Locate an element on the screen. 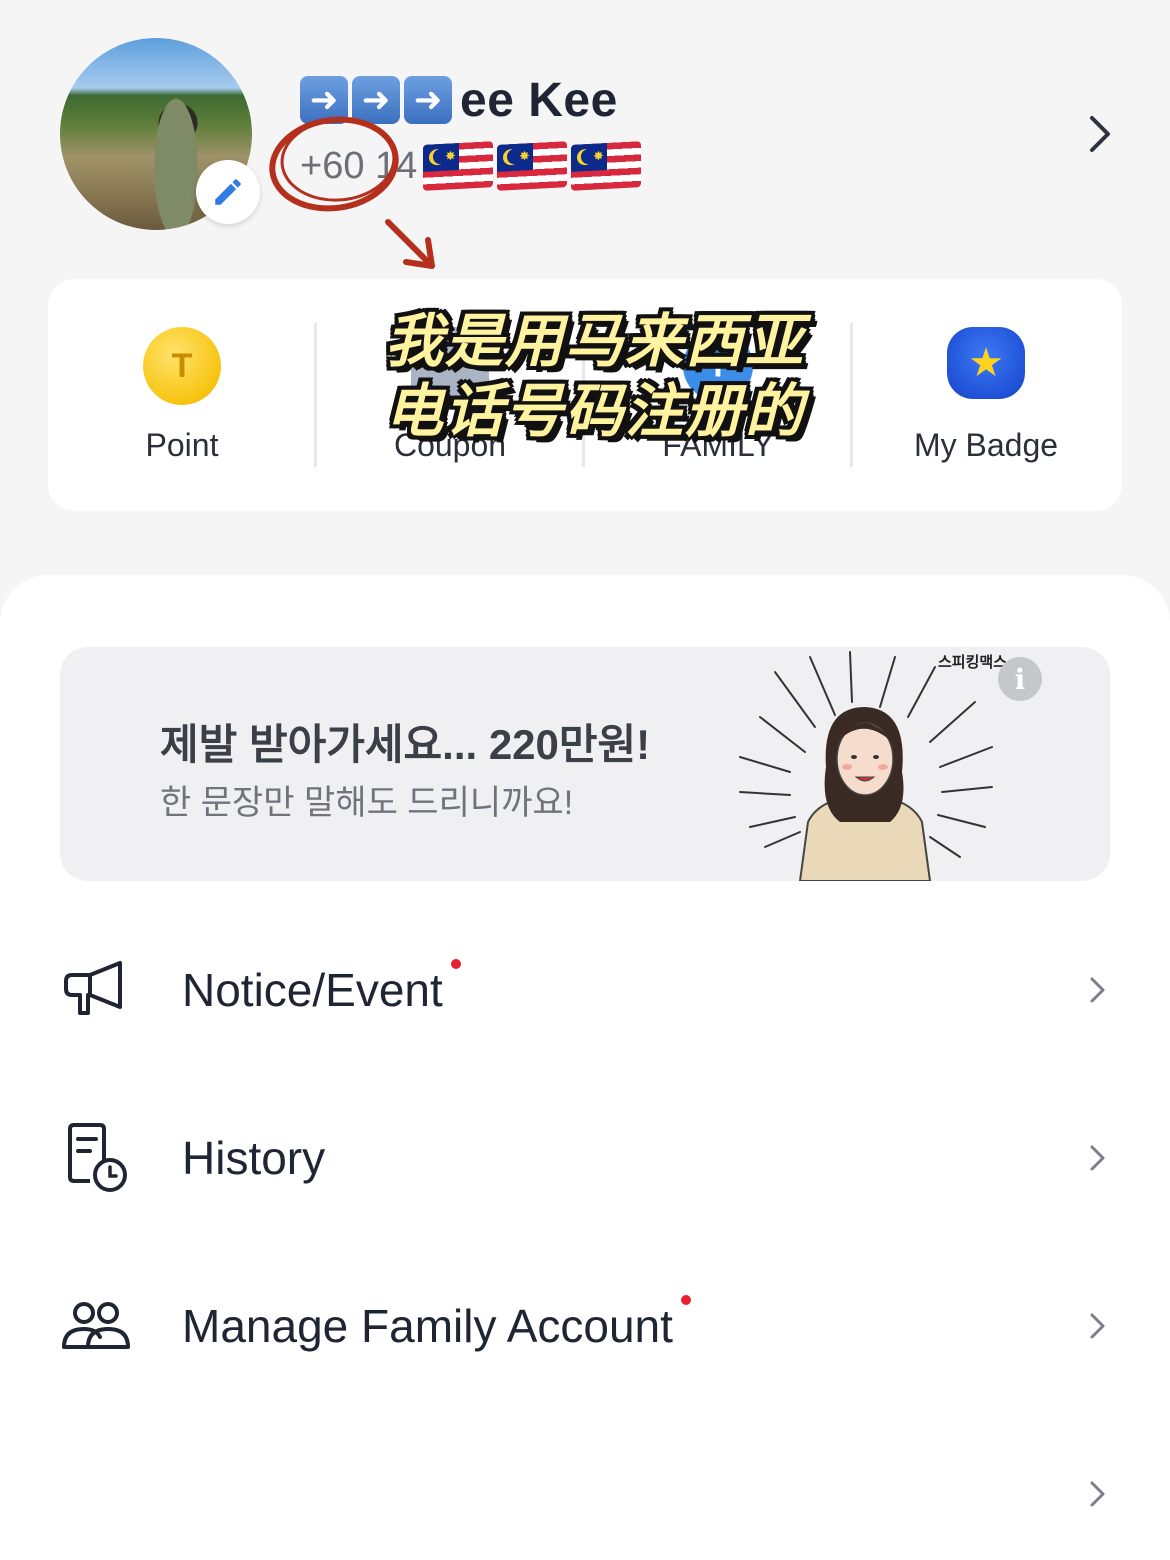  point-coin-icon: T is located at coordinates (182, 366).